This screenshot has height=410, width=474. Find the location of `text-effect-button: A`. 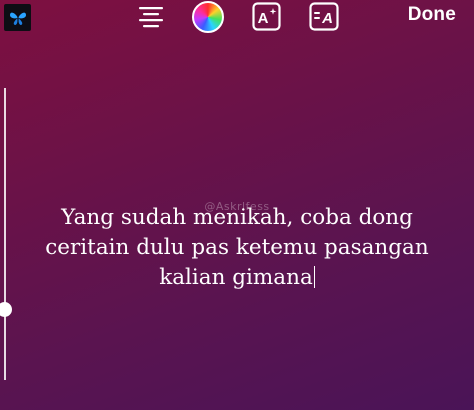

text-effect-button: A is located at coordinates (266, 16).